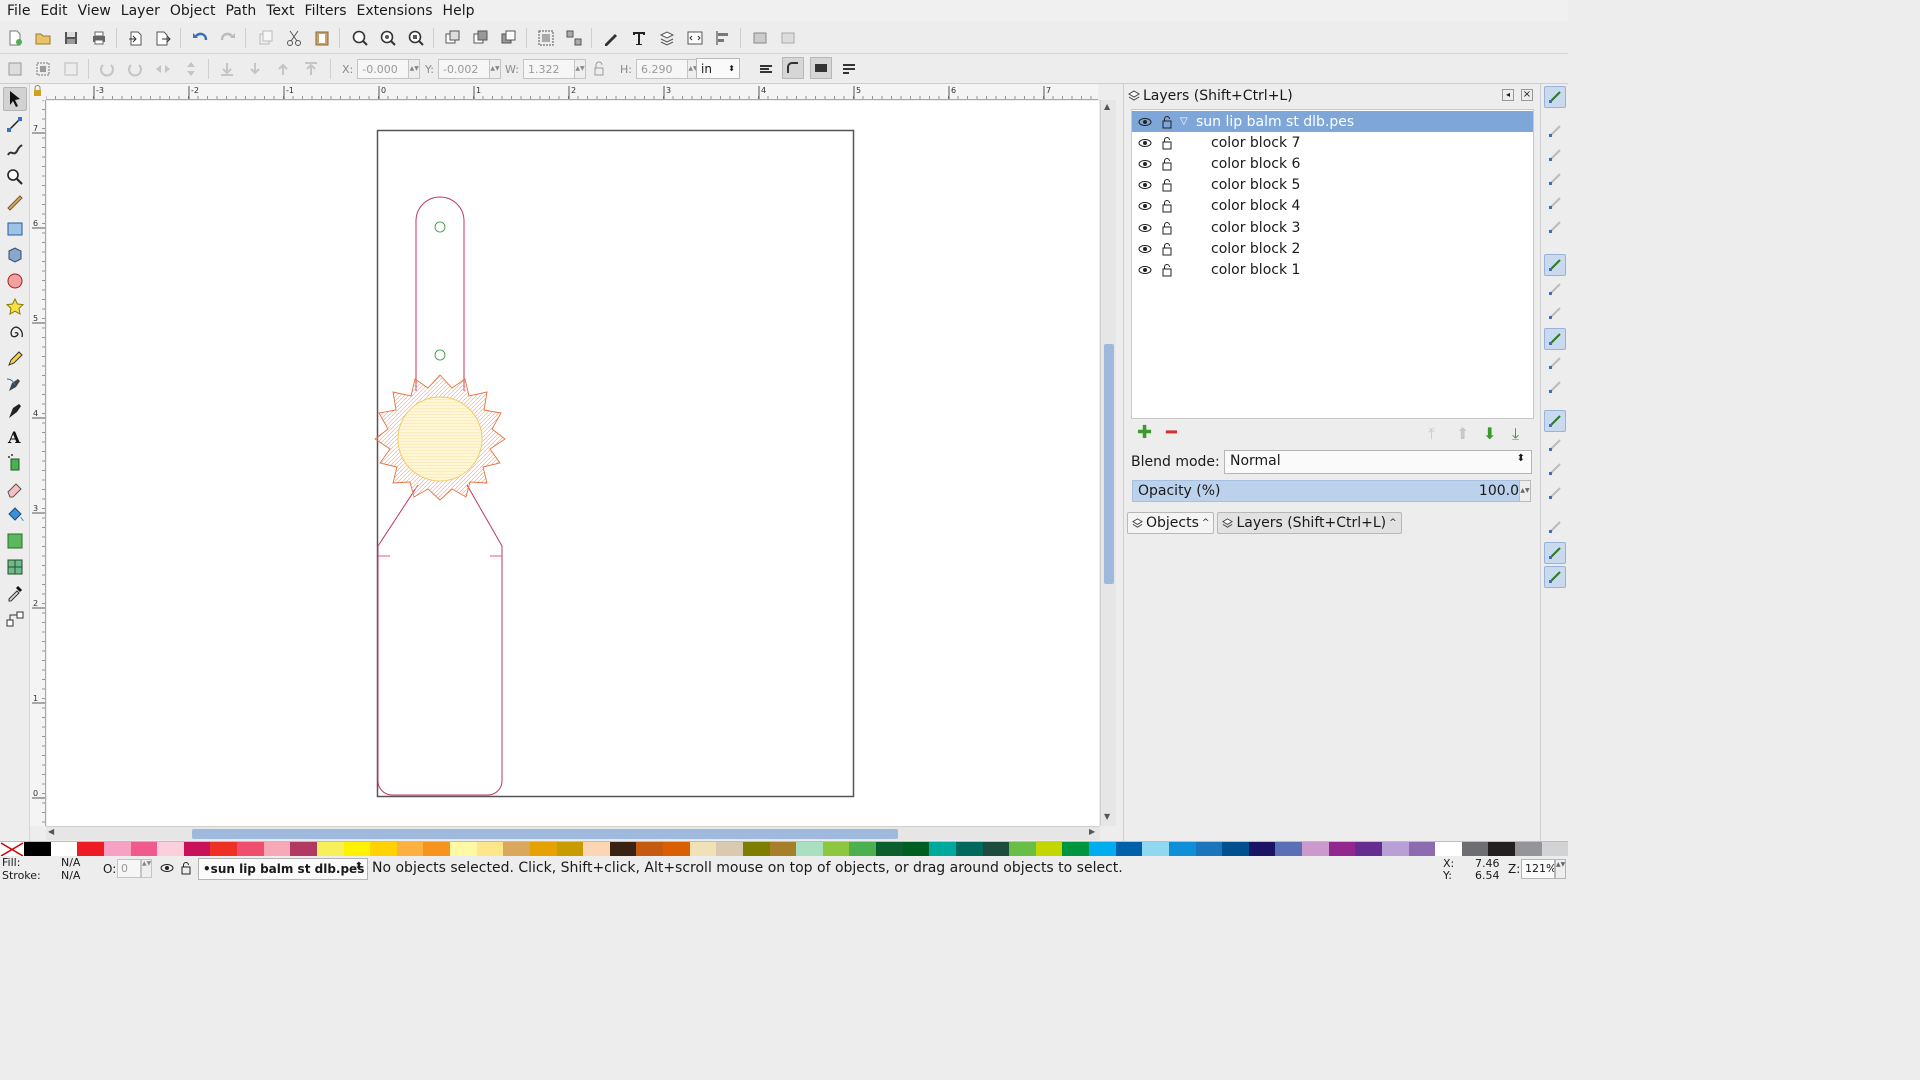  What do you see at coordinates (1555, 313) in the screenshot?
I see `snap-intersection-icon` at bounding box center [1555, 313].